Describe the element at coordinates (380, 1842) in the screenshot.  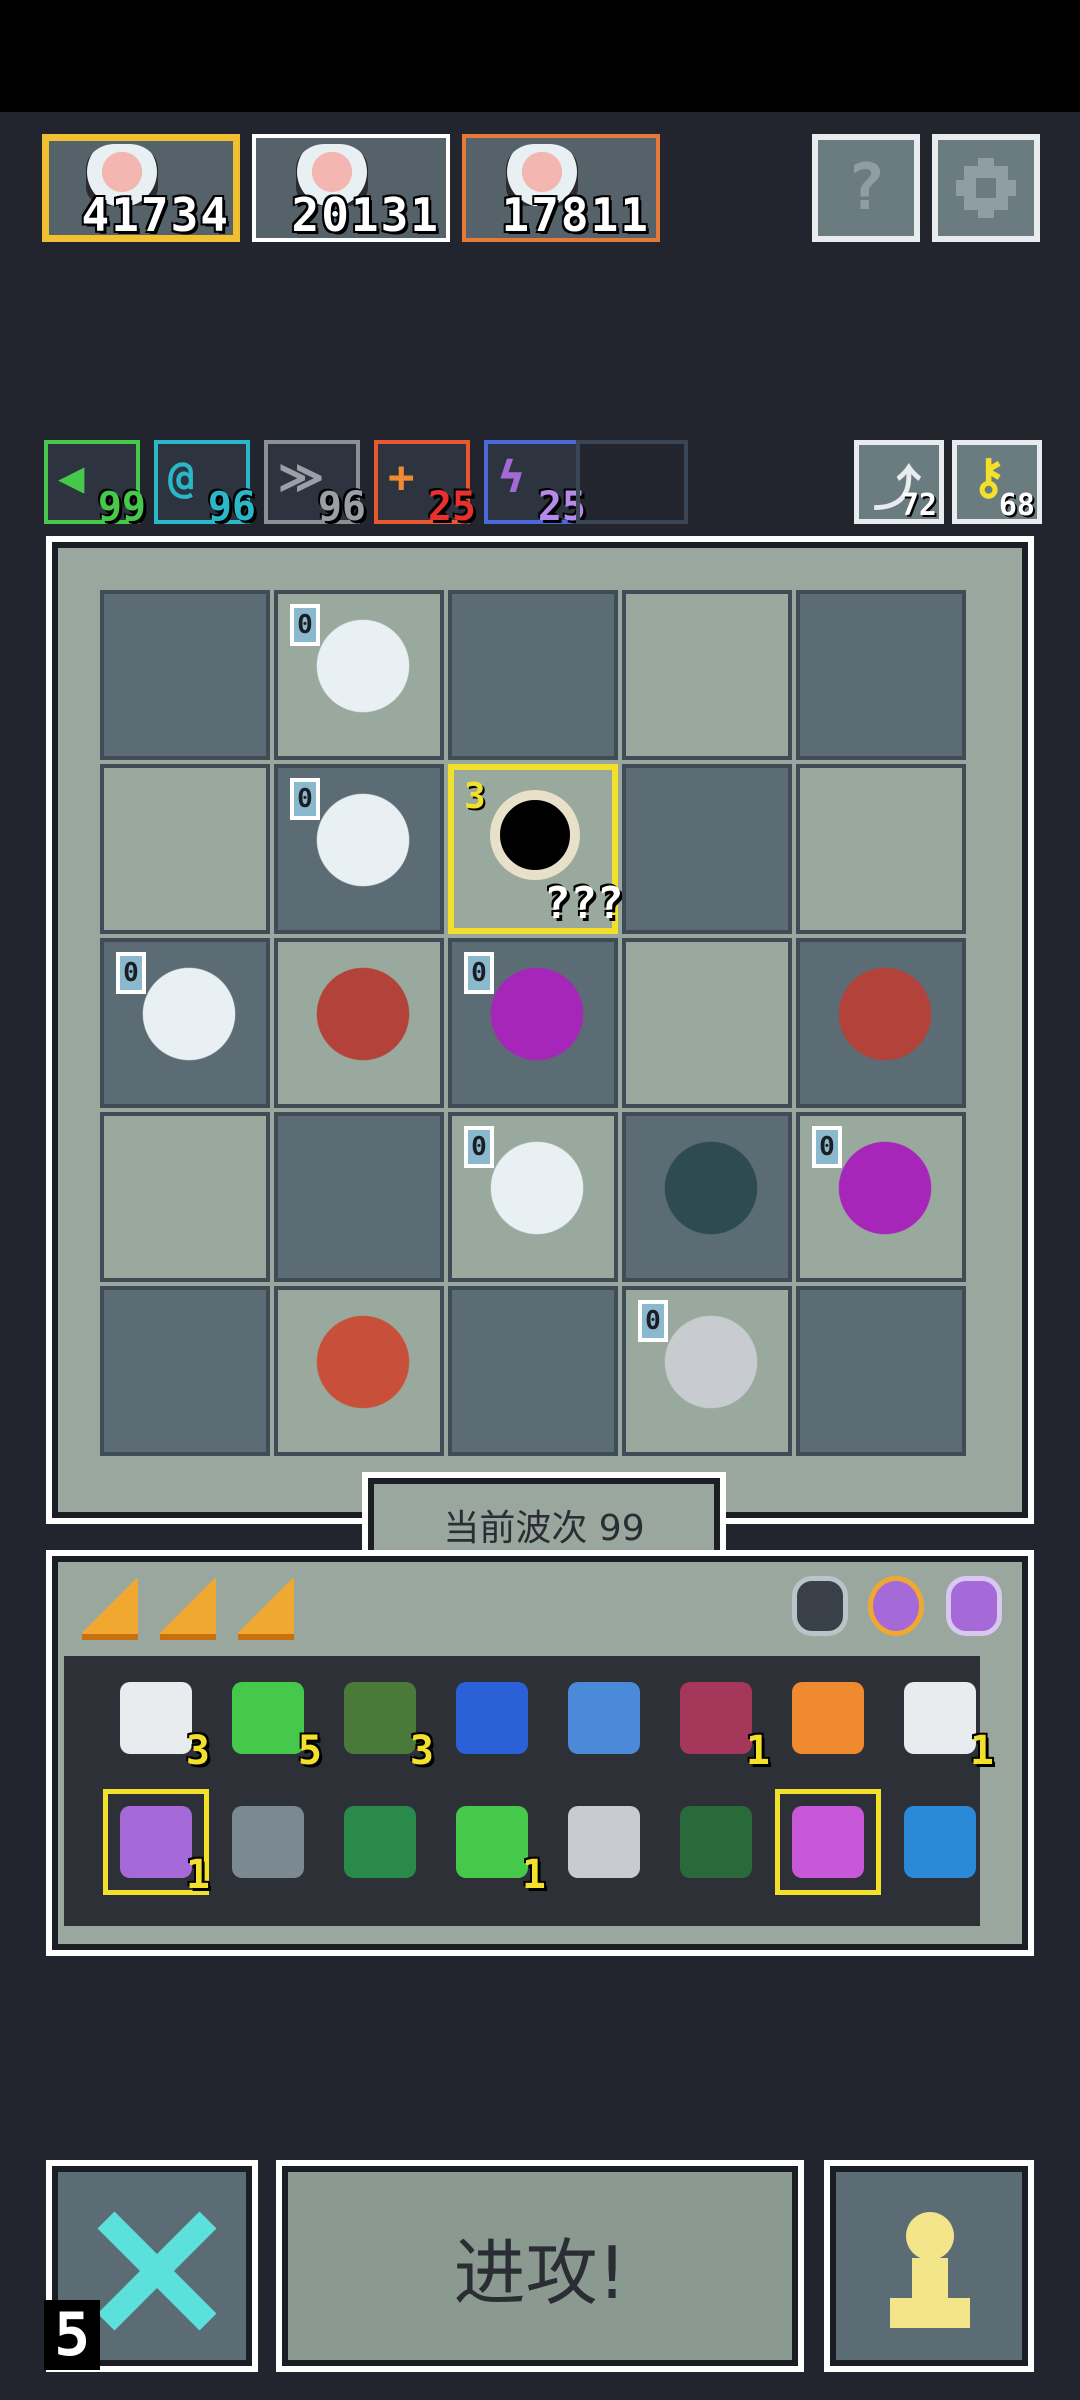
I see `green-arrow-wand-icon` at that location.